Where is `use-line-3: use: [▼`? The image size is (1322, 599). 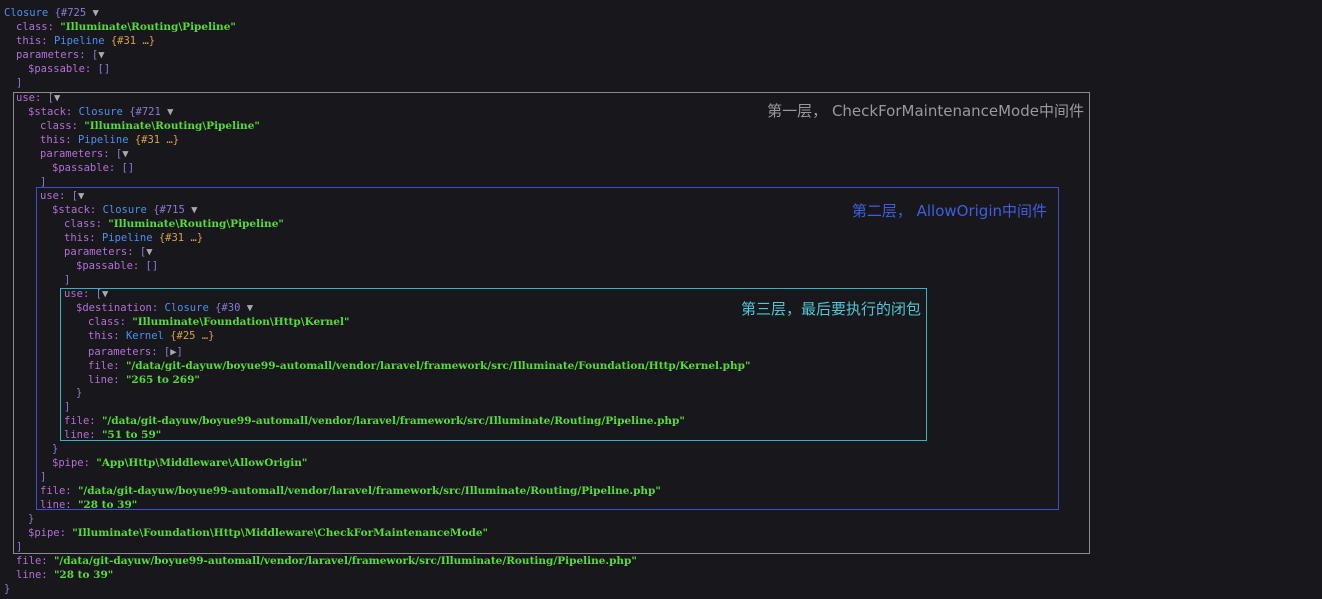 use-line-3: use: [▼ is located at coordinates (86, 294).